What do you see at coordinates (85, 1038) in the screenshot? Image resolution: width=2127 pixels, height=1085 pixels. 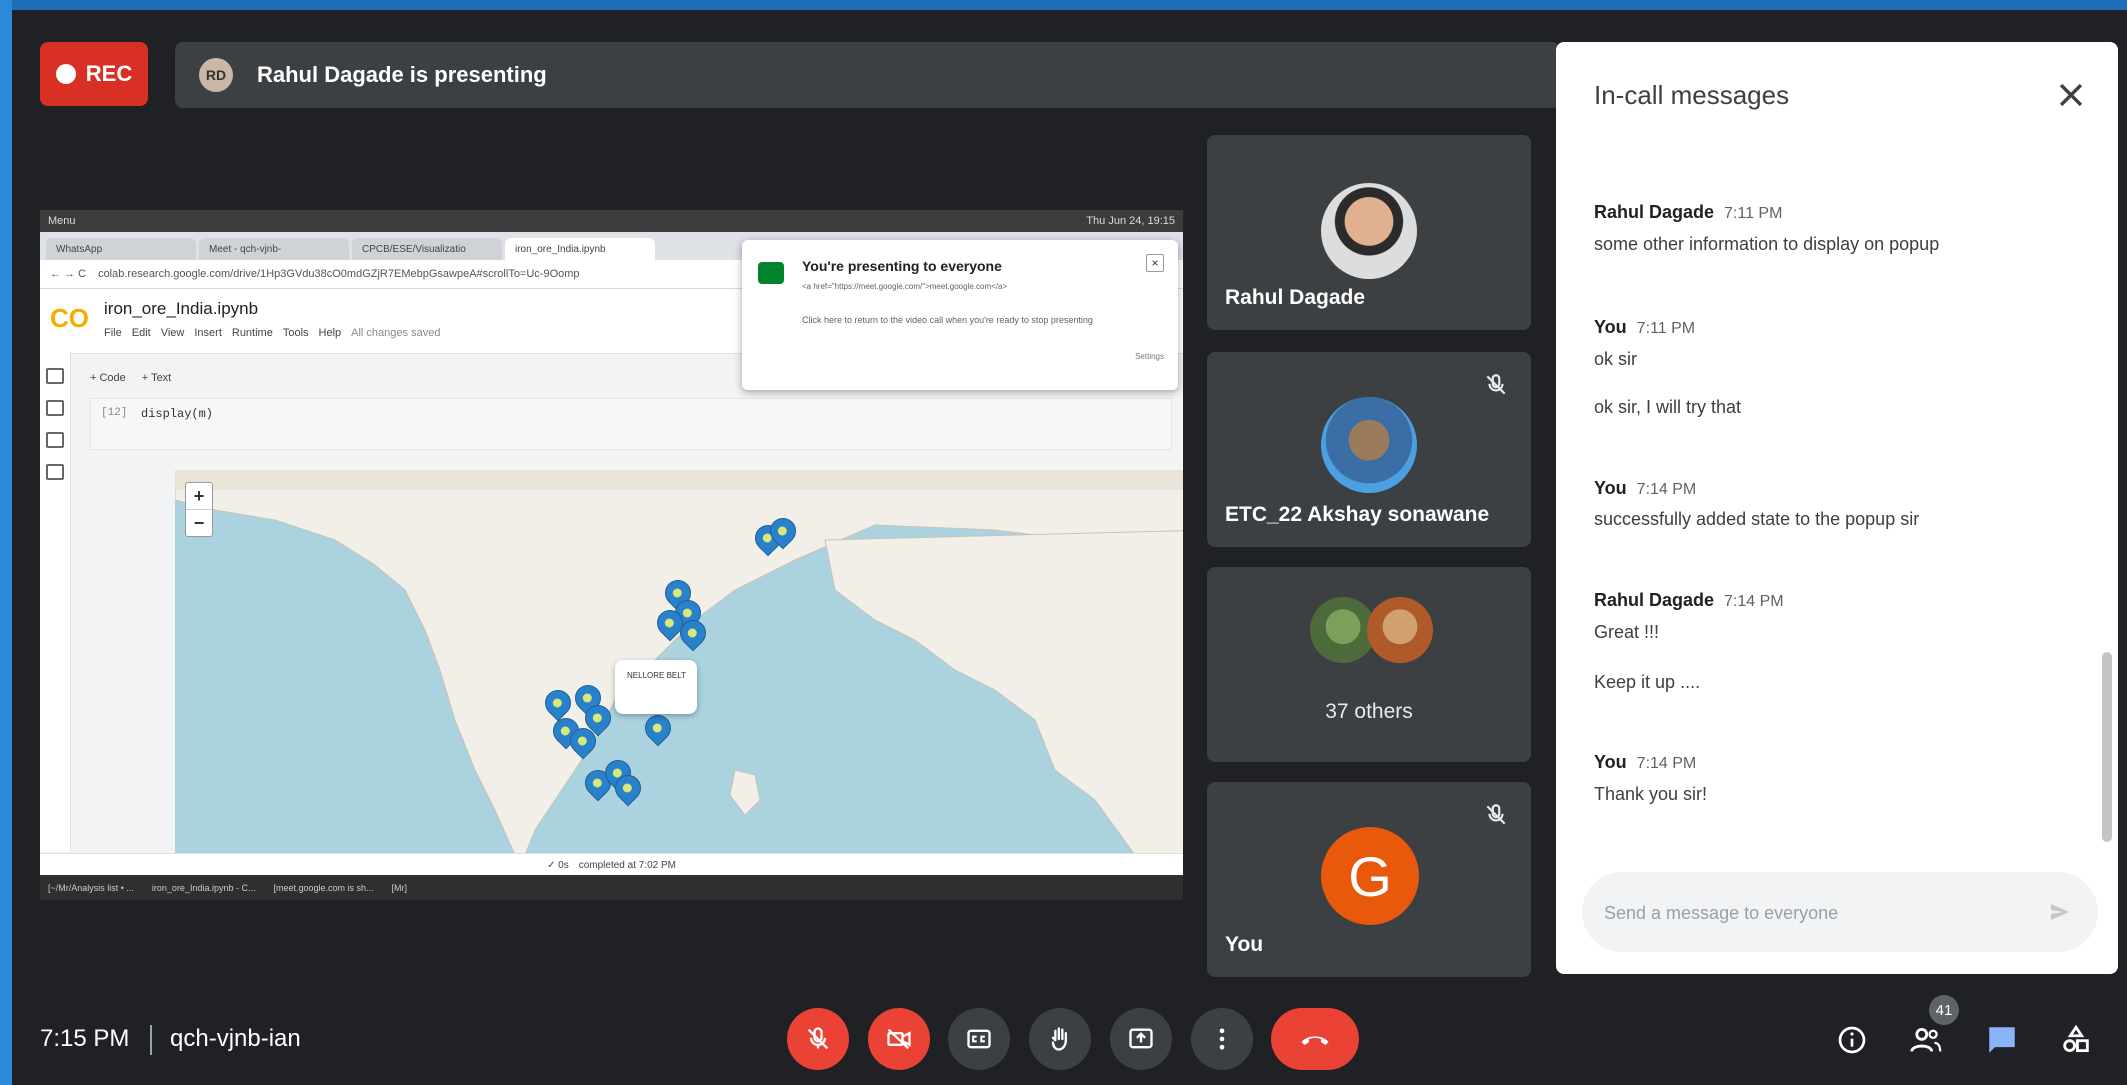 I see `meeting-clock: 7:15 PM` at bounding box center [85, 1038].